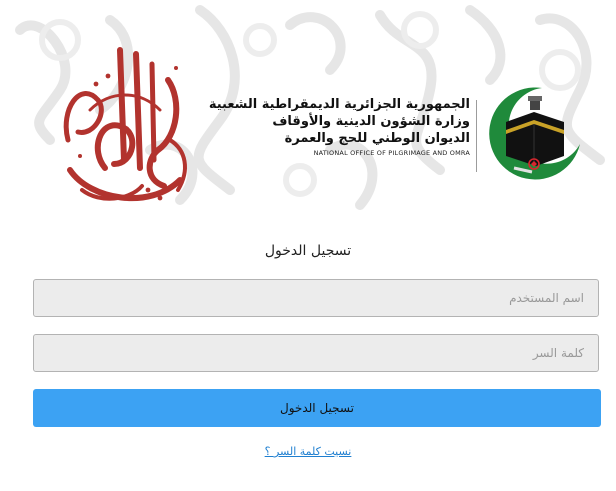 This screenshot has height=491, width=616. What do you see at coordinates (371, 121) in the screenshot?
I see `ministry-name: وزارة الشؤون الدينية والأوقاف` at bounding box center [371, 121].